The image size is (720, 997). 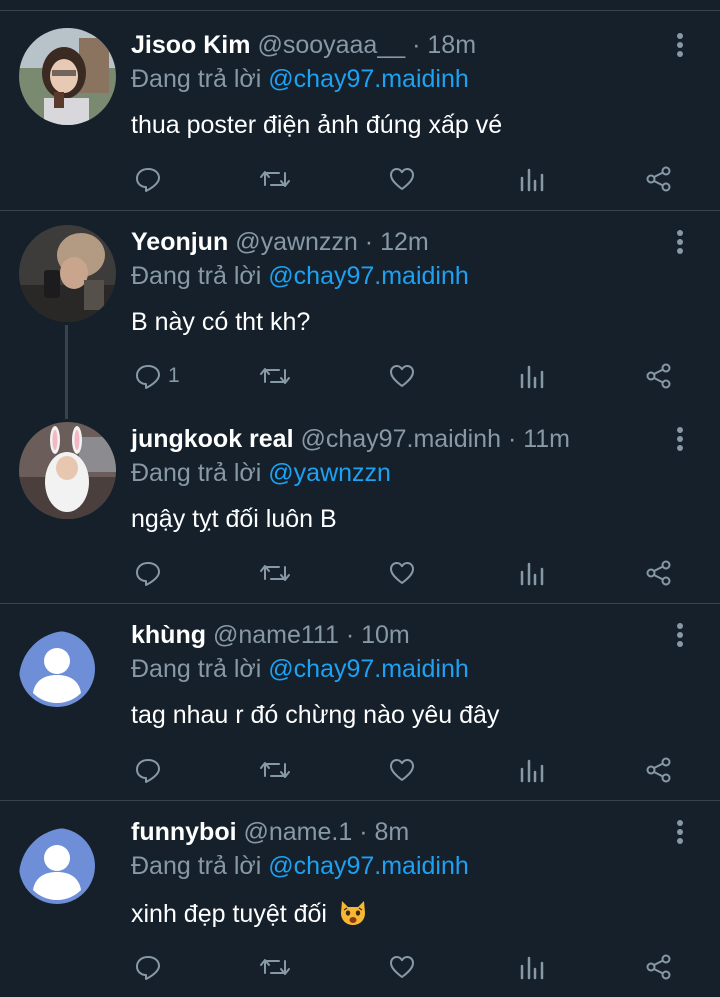 I want to click on user-handle: @name111, so click(x=276, y=635).